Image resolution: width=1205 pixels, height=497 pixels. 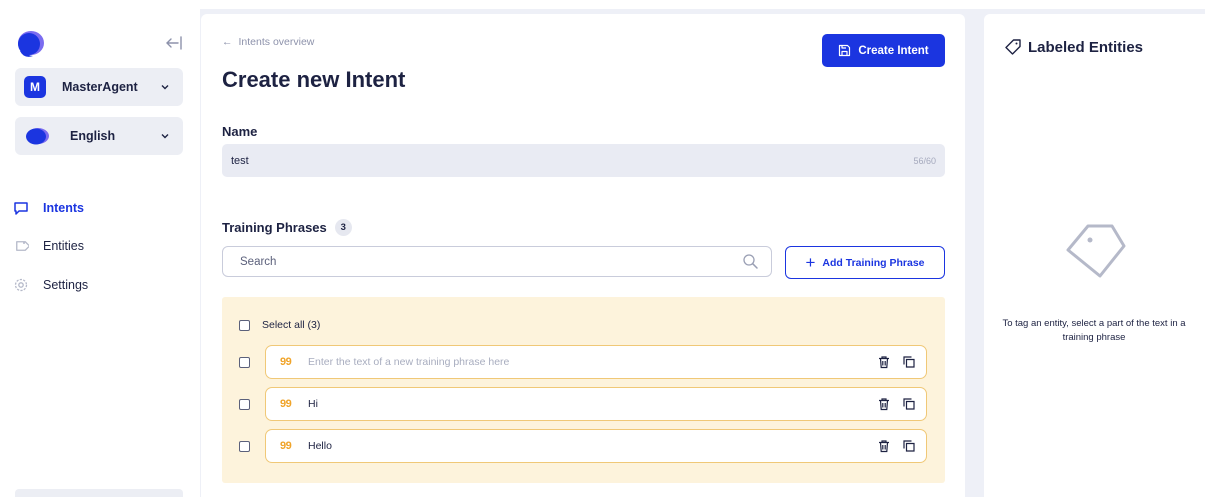 I want to click on sidebar-item-label: Entities, so click(x=63, y=246).